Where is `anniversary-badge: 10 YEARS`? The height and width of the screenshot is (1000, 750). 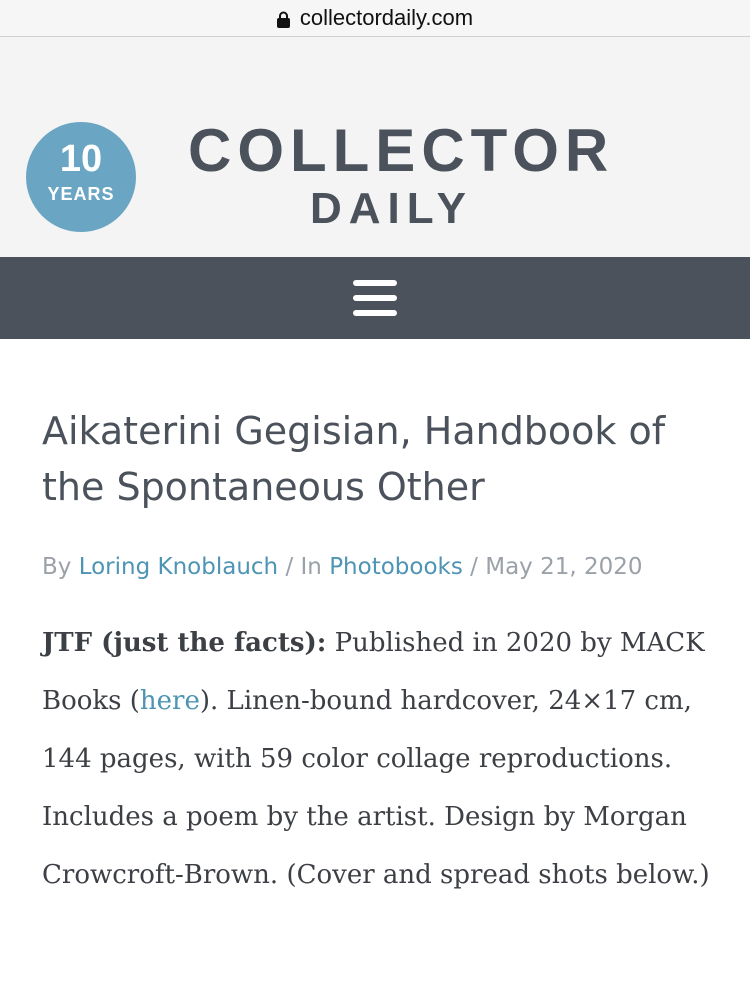
anniversary-badge: 10 YEARS is located at coordinates (81, 177).